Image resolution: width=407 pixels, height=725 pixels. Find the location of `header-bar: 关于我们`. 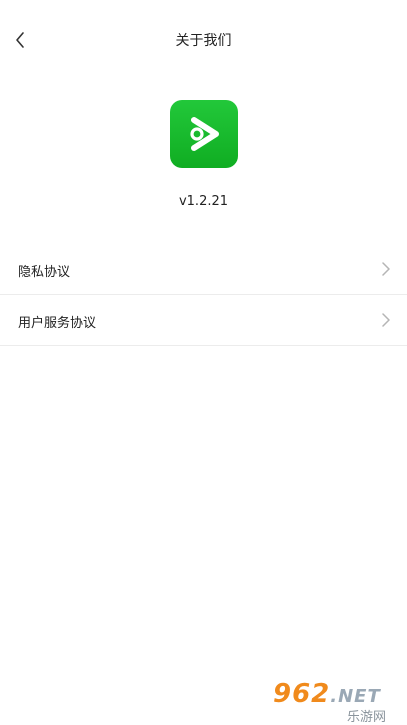

header-bar: 关于我们 is located at coordinates (203, 39).